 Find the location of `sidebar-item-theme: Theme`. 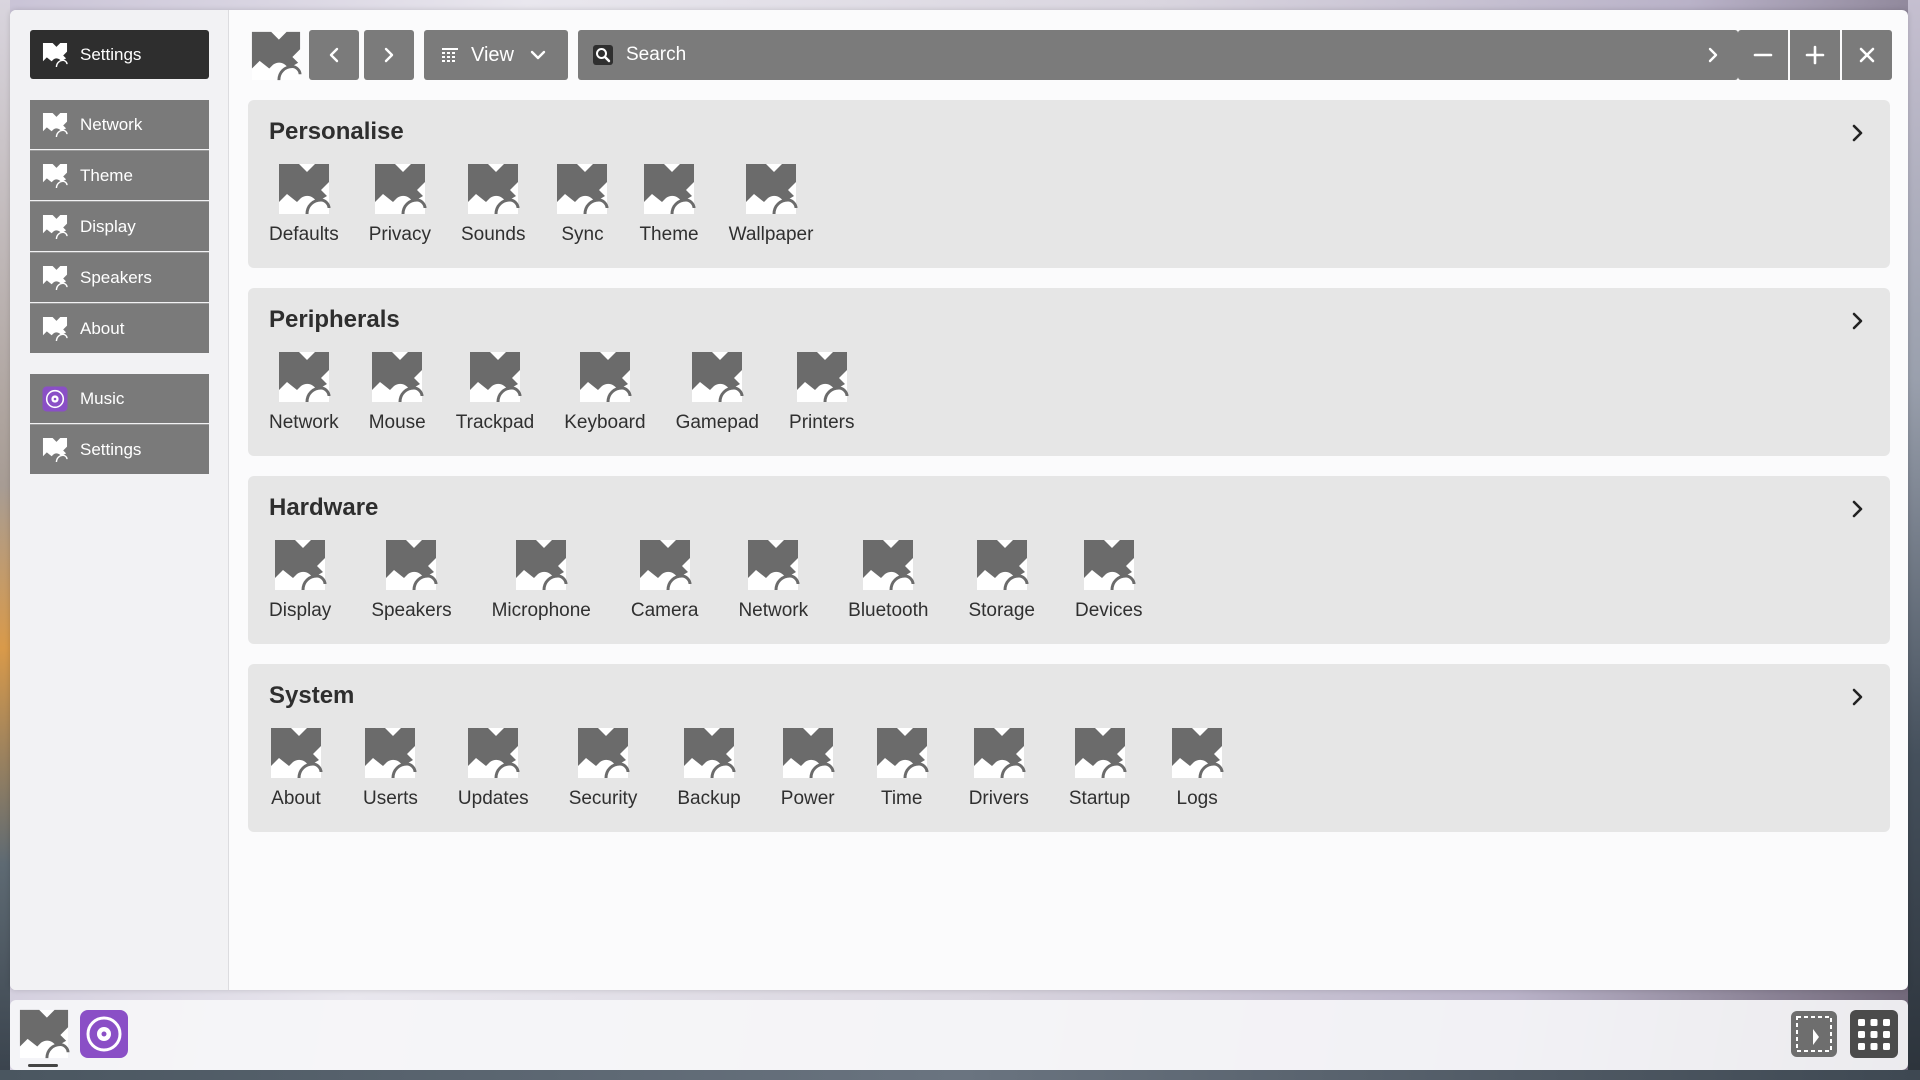

sidebar-item-theme: Theme is located at coordinates (119, 175).